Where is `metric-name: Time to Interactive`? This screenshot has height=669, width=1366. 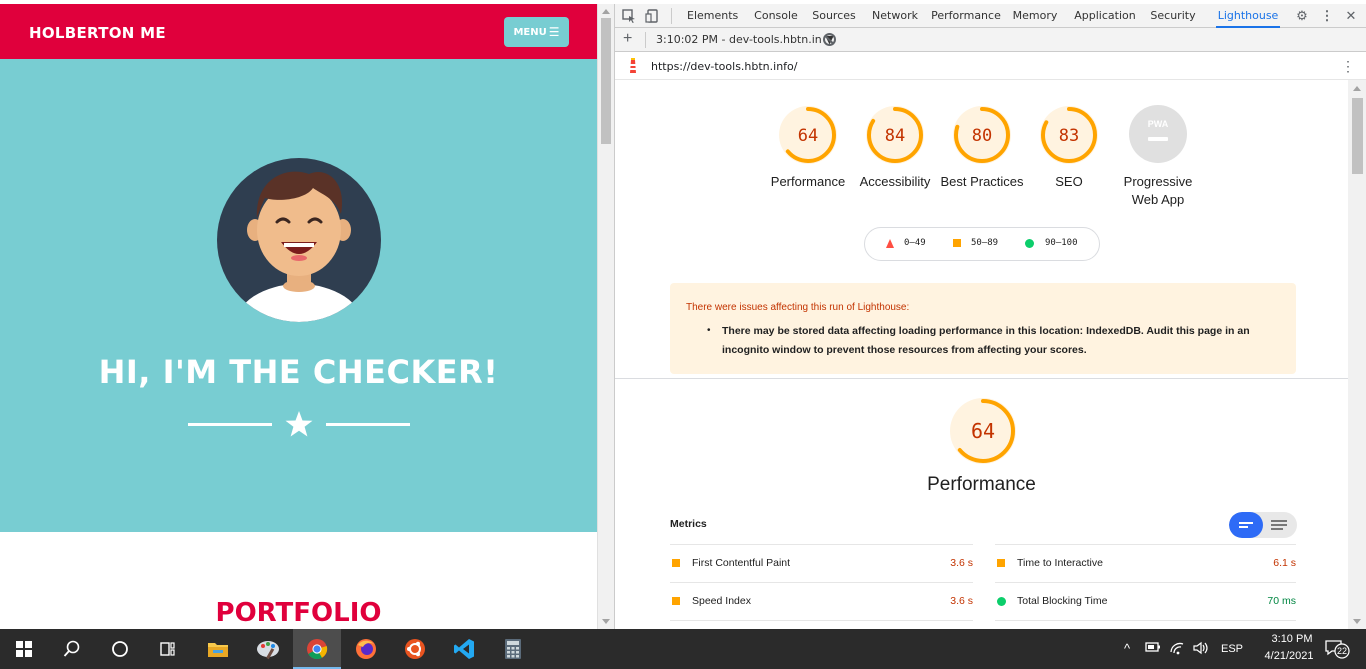
metric-name: Time to Interactive is located at coordinates (1060, 563).